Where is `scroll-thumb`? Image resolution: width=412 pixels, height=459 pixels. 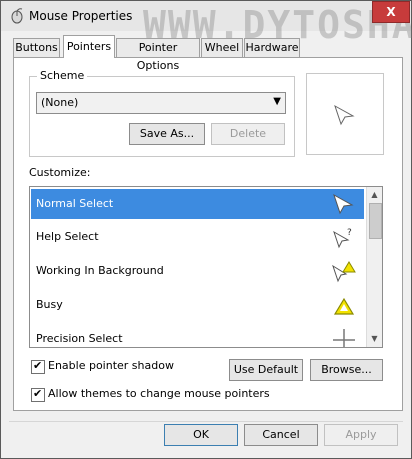
scroll-thumb is located at coordinates (375, 221).